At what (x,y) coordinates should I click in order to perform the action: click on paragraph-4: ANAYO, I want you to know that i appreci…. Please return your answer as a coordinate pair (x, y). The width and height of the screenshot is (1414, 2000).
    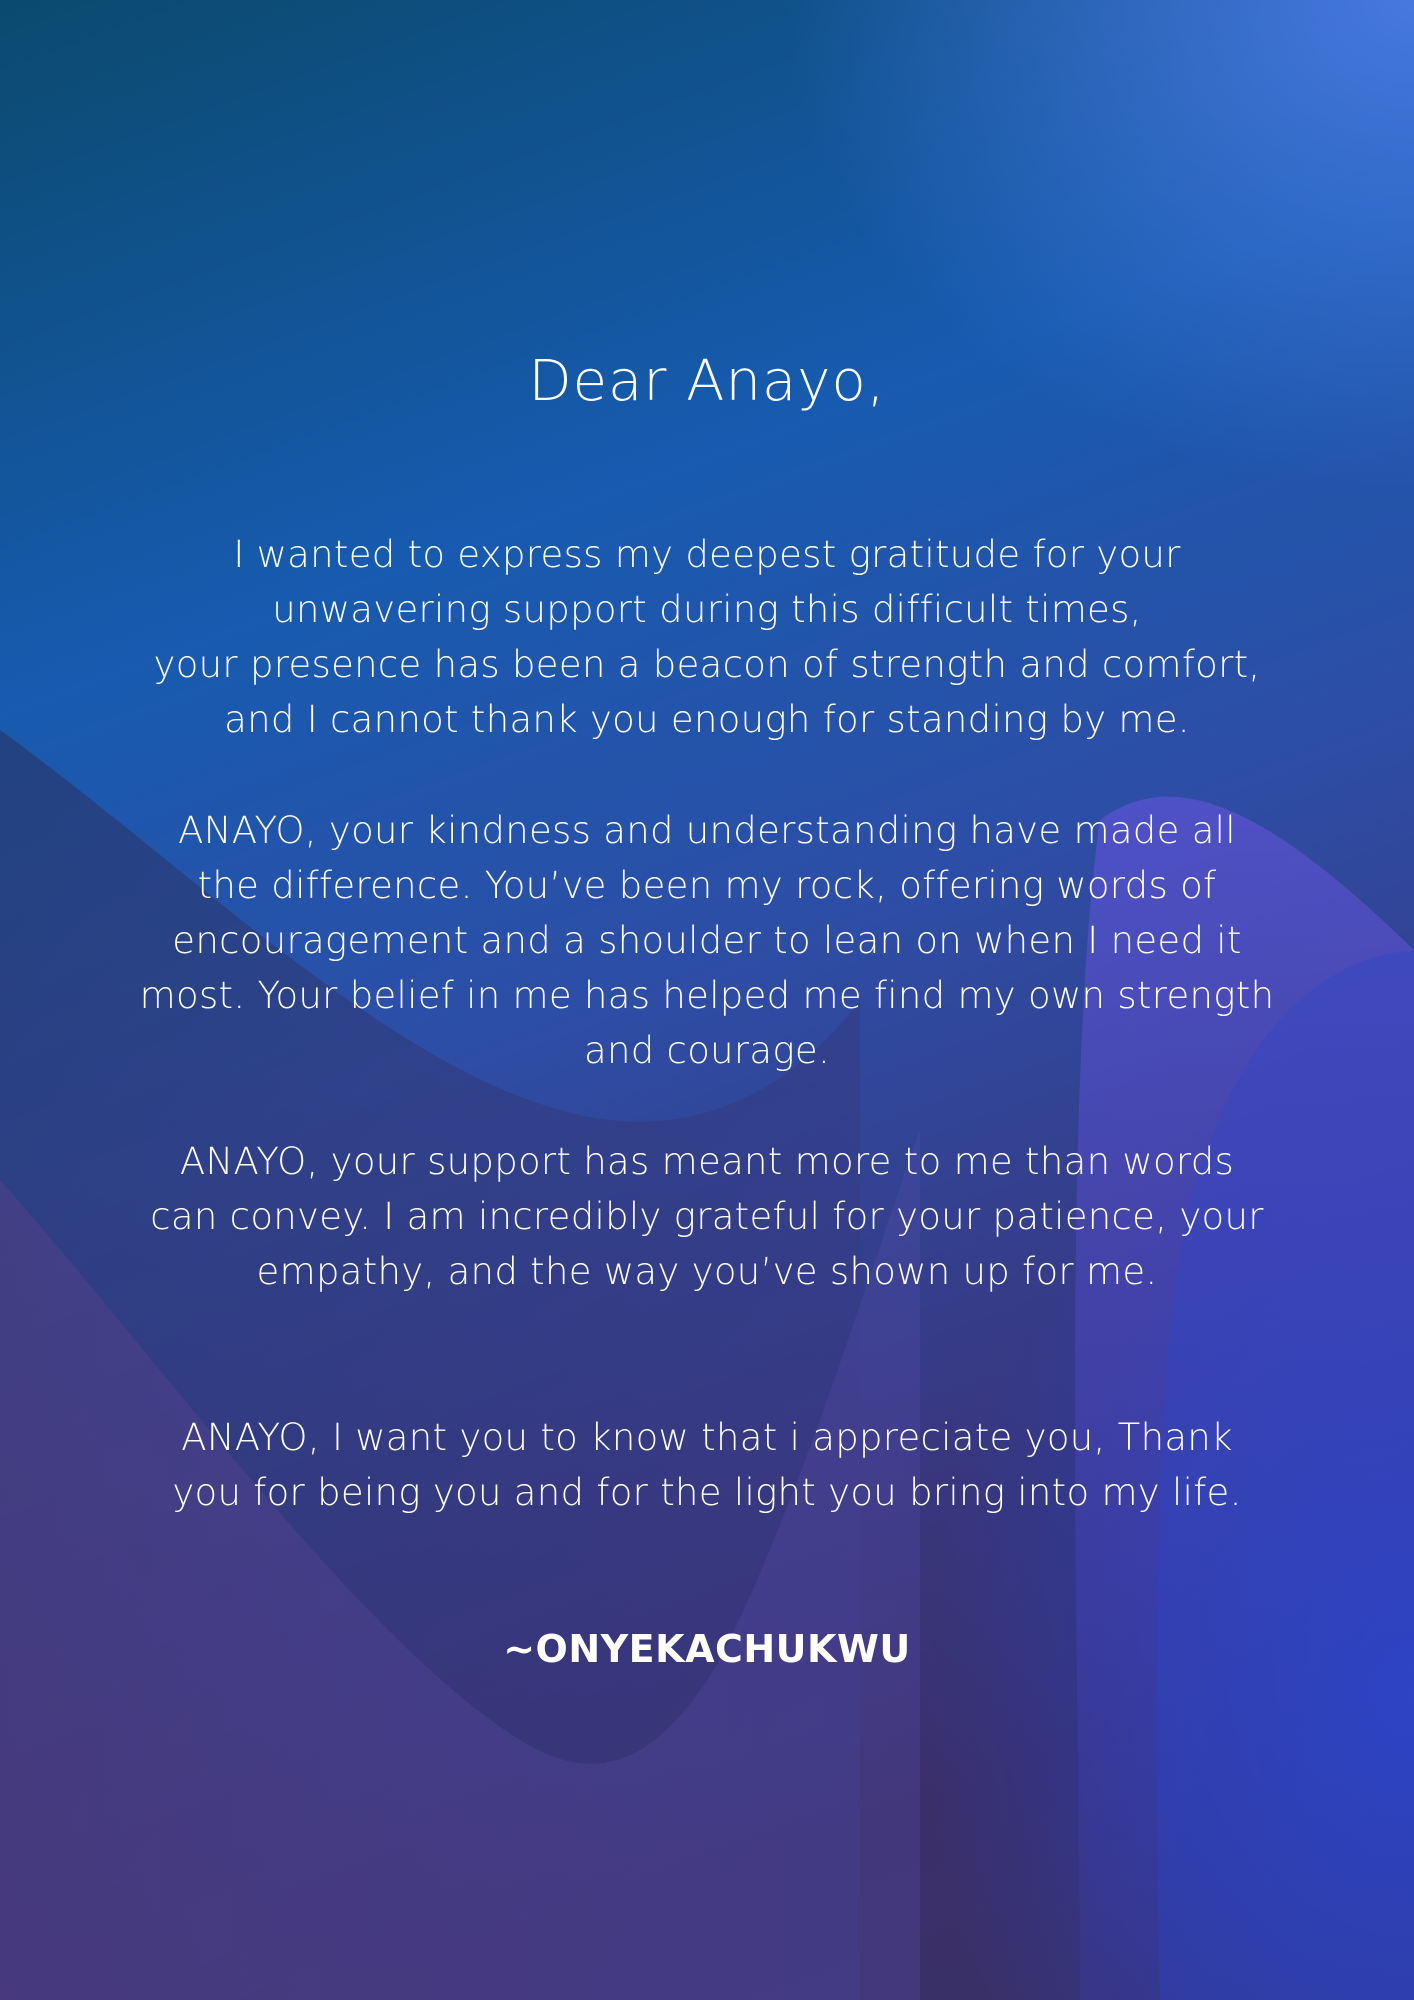
    Looking at the image, I should click on (707, 1465).